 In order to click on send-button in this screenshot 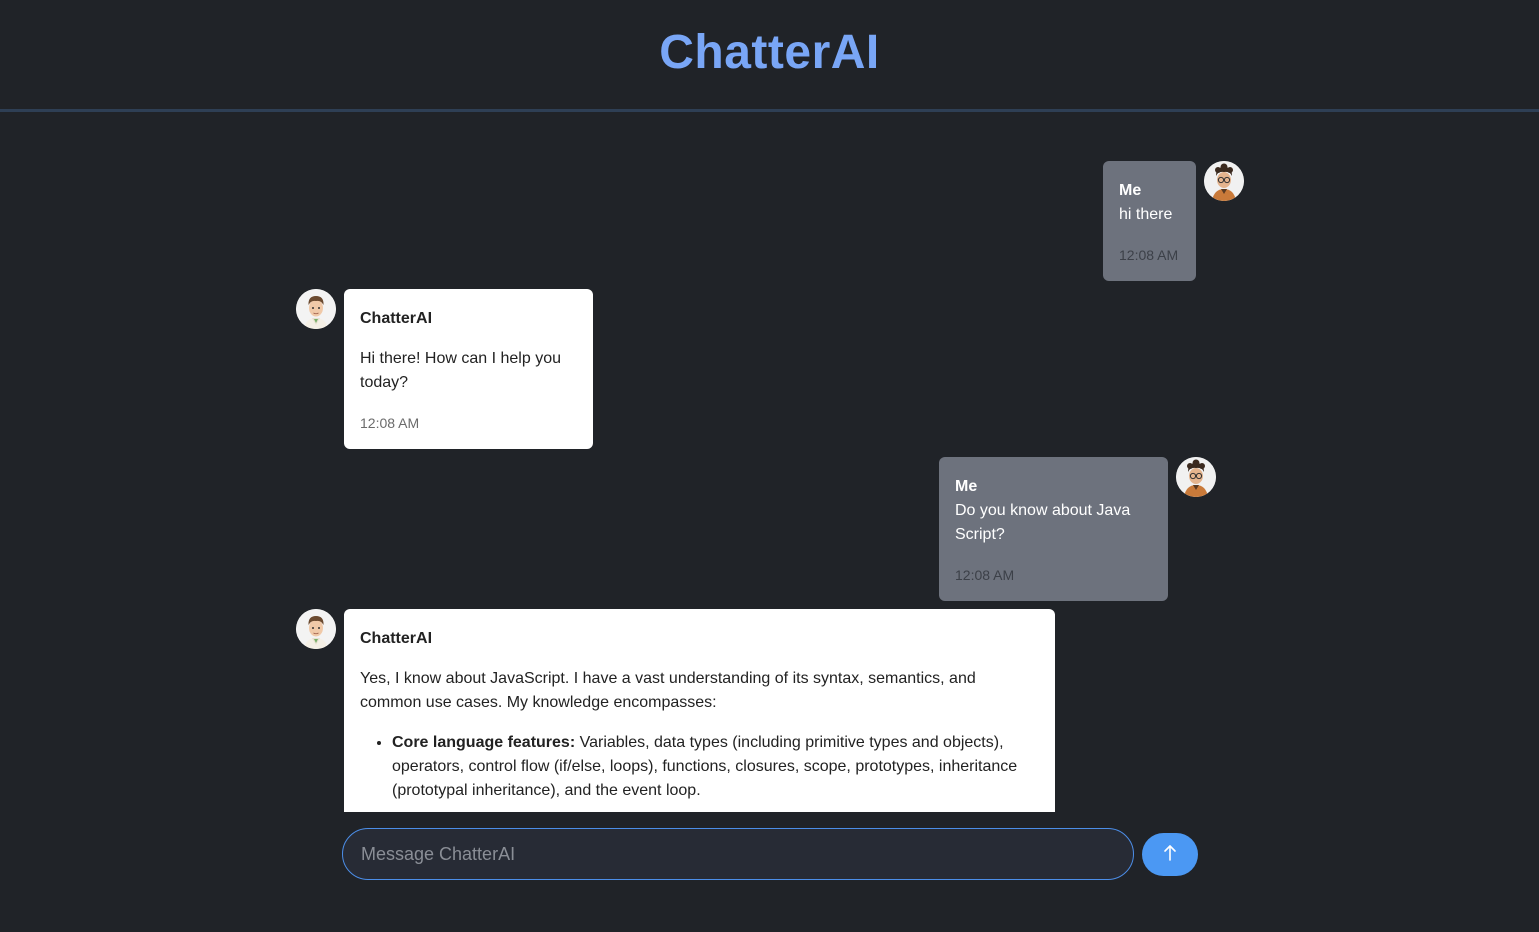, I will do `click(1170, 854)`.